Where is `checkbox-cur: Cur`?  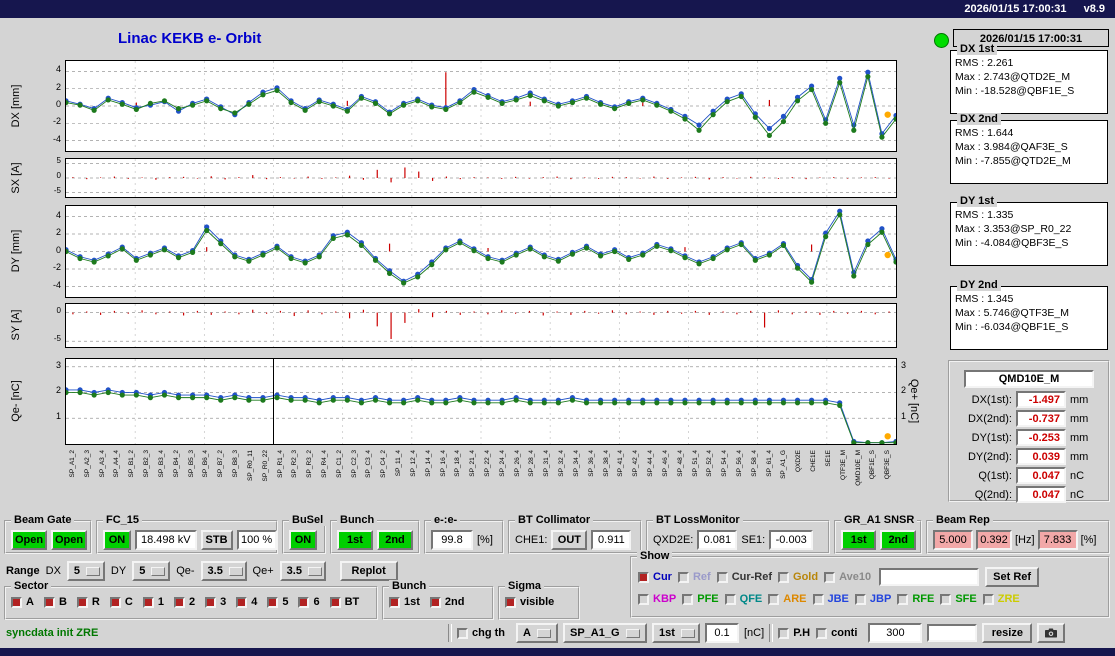
checkbox-cur: Cur is located at coordinates (655, 577).